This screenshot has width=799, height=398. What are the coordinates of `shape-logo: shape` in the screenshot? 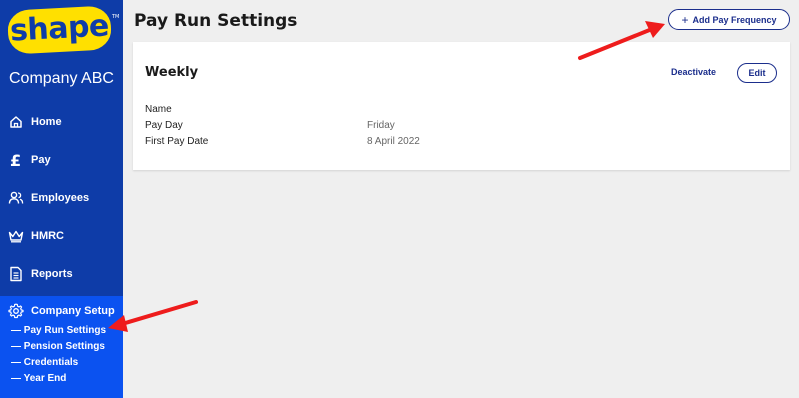 It's located at (59, 30).